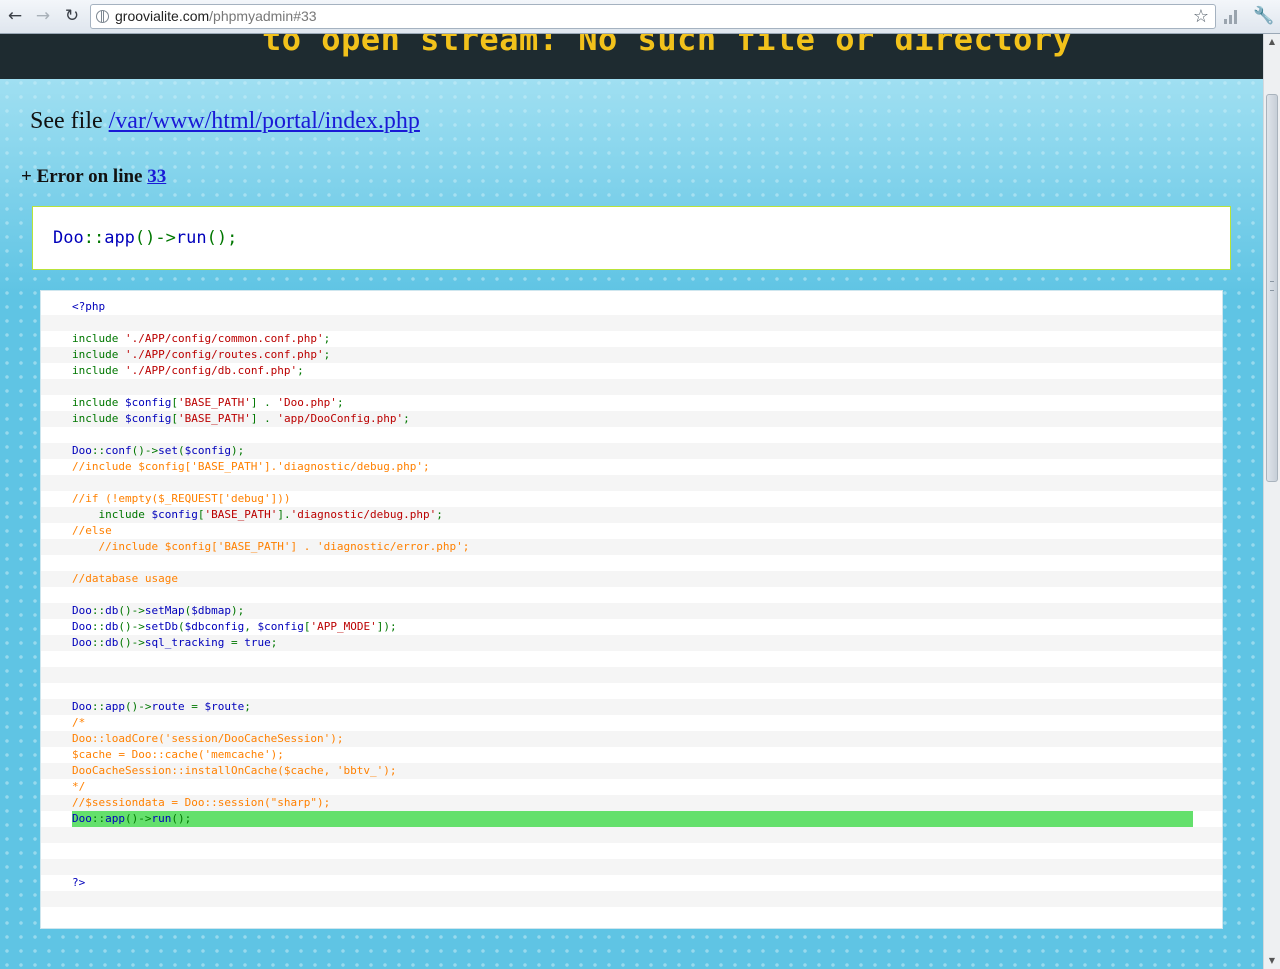  Describe the element at coordinates (264, 402) in the screenshot. I see `code-token: ] .` at that location.